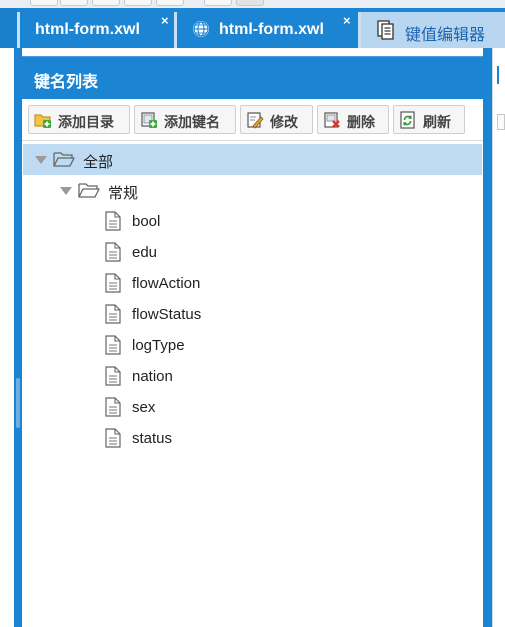  I want to click on button-label: 删除, so click(361, 122).